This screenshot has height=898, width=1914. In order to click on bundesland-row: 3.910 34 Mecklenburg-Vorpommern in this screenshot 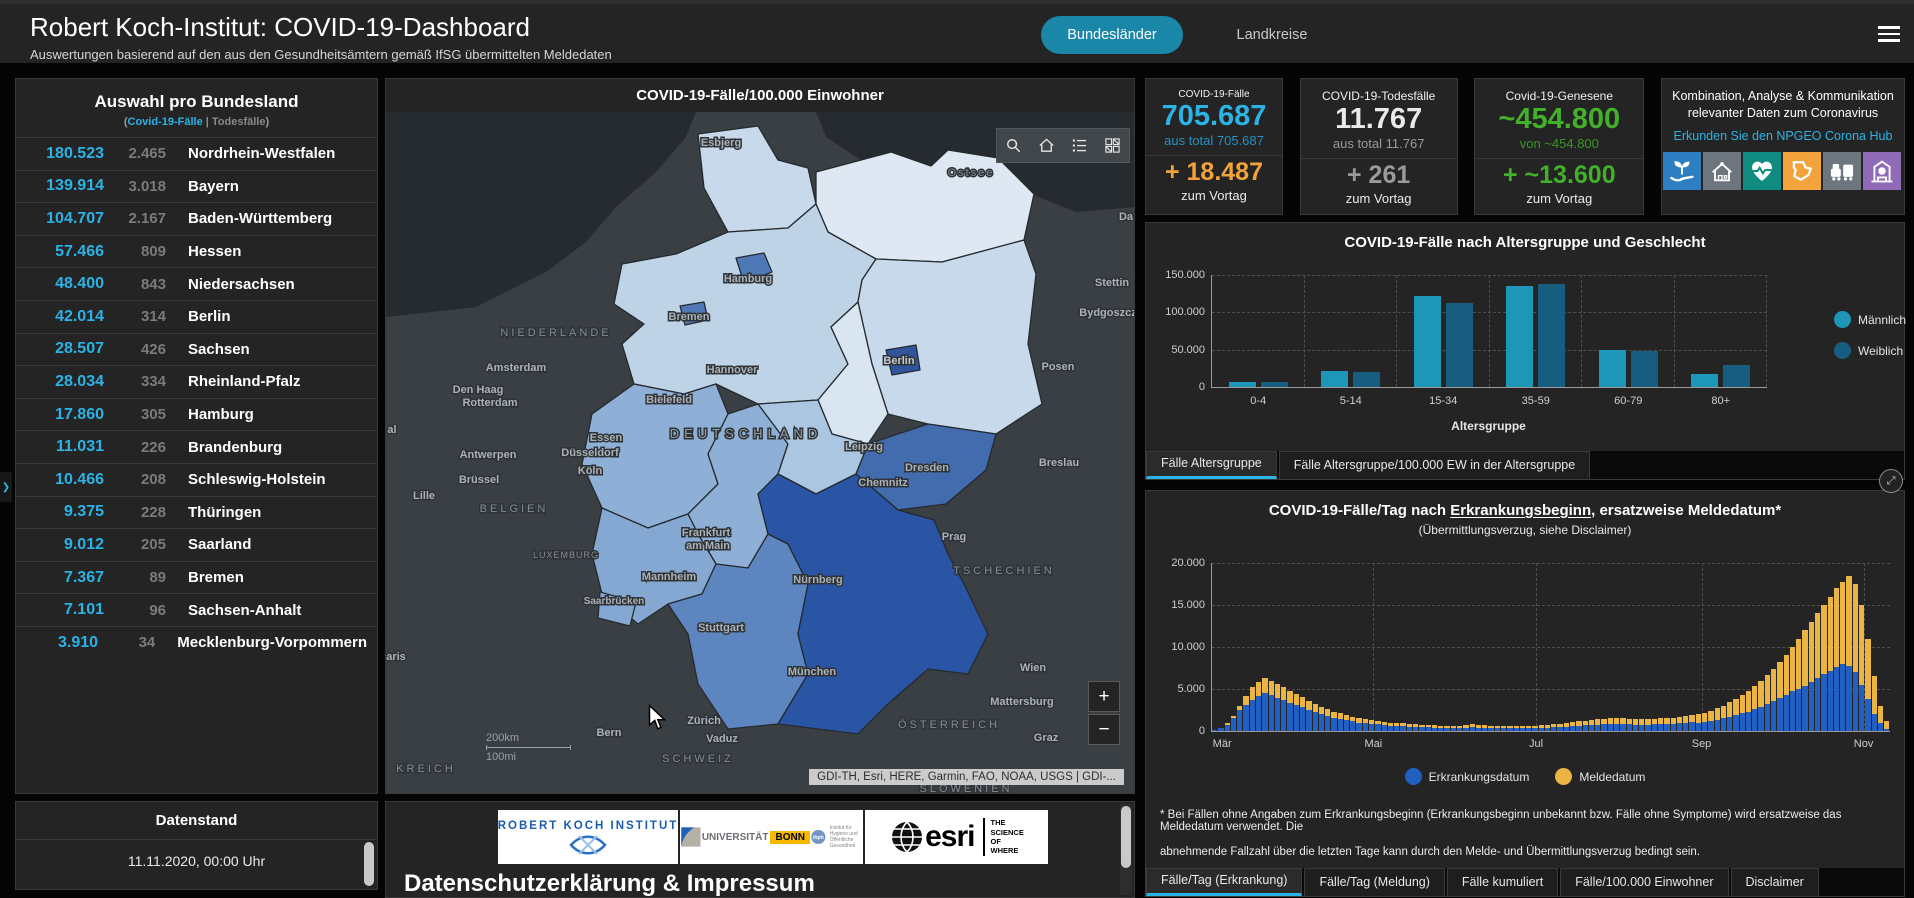, I will do `click(196, 642)`.